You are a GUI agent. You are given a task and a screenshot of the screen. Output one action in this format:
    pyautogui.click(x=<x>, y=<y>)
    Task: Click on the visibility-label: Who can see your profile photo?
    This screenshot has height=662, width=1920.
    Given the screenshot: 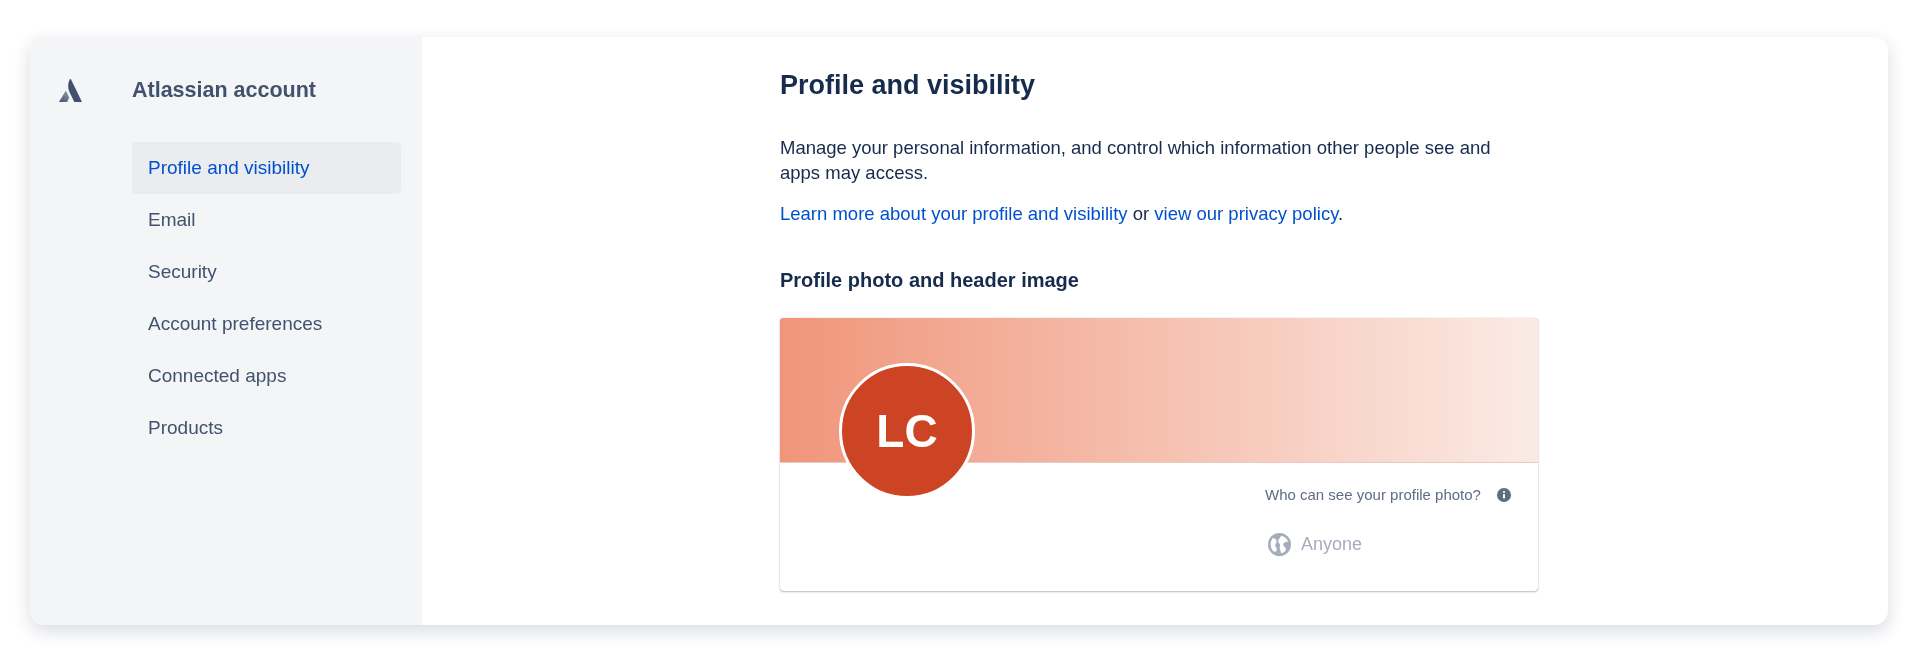 What is the action you would take?
    pyautogui.click(x=1373, y=495)
    